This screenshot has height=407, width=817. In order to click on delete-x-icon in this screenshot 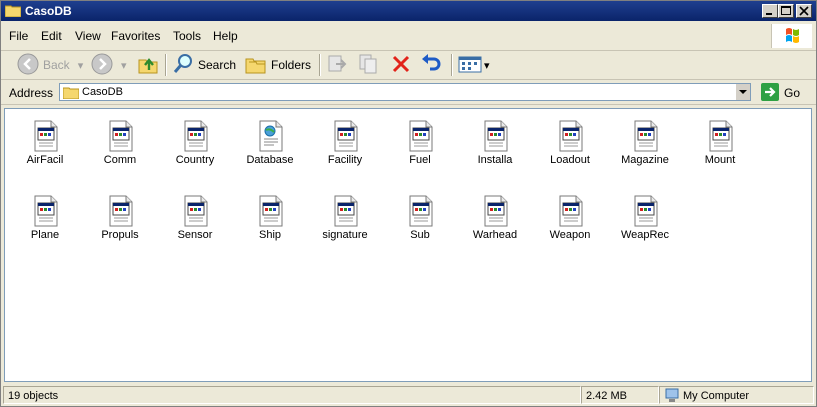, I will do `click(401, 65)`.